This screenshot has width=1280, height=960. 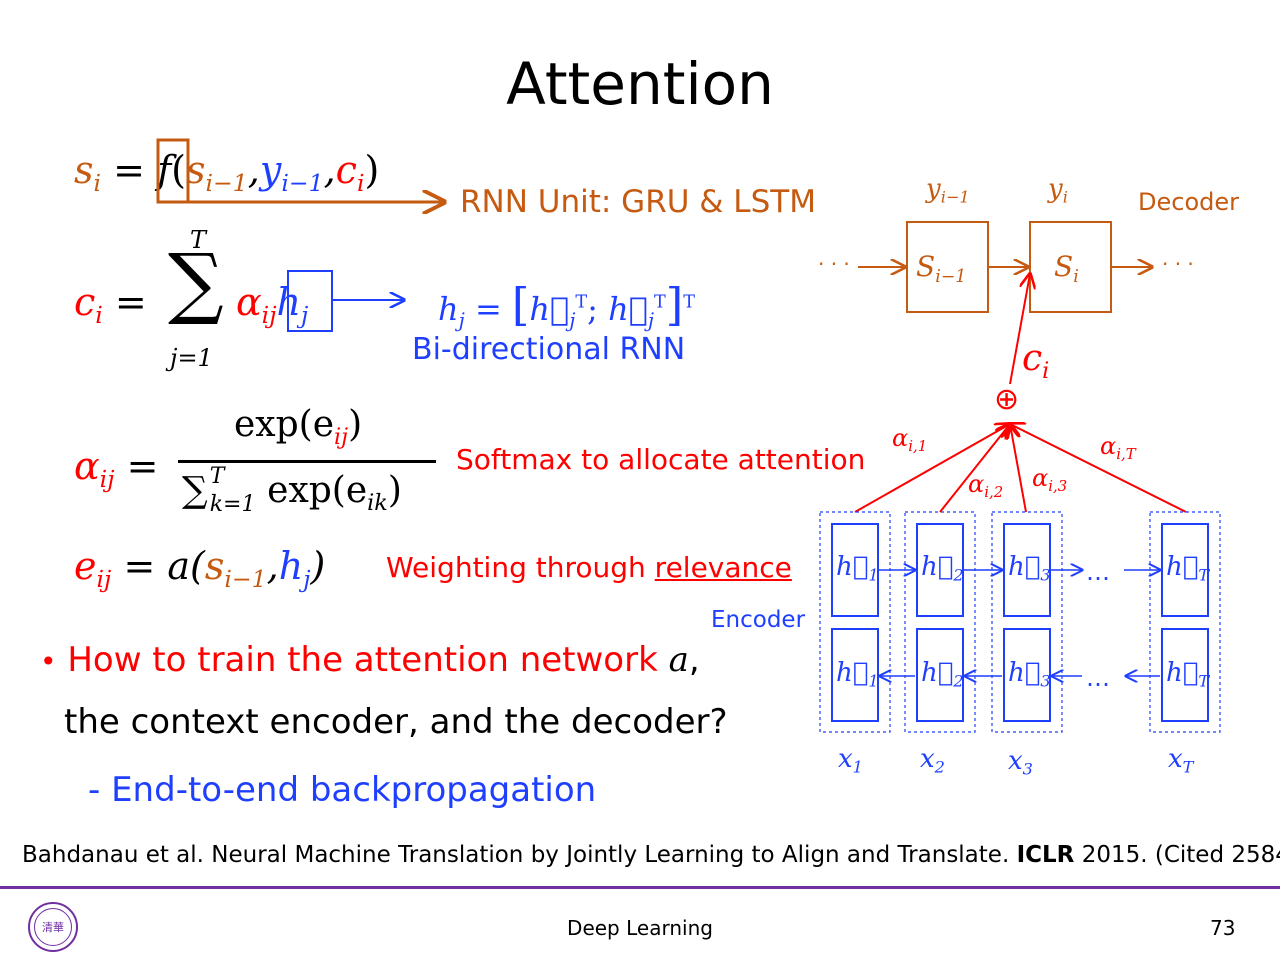 I want to click on decoder-state-cur: Si, so click(x=1066, y=268).